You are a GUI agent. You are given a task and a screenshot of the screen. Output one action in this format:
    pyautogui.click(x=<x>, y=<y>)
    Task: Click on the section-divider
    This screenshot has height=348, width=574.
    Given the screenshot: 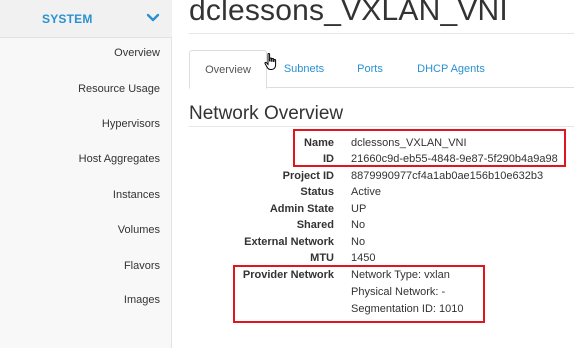 What is the action you would take?
    pyautogui.click(x=381, y=126)
    